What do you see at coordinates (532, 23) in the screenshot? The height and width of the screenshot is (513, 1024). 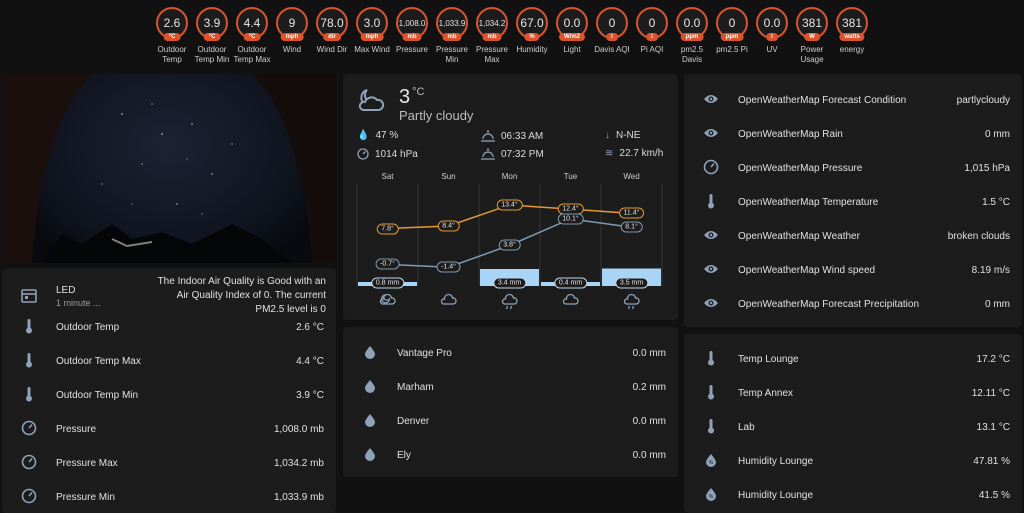 I see `badge-value: 67.0` at bounding box center [532, 23].